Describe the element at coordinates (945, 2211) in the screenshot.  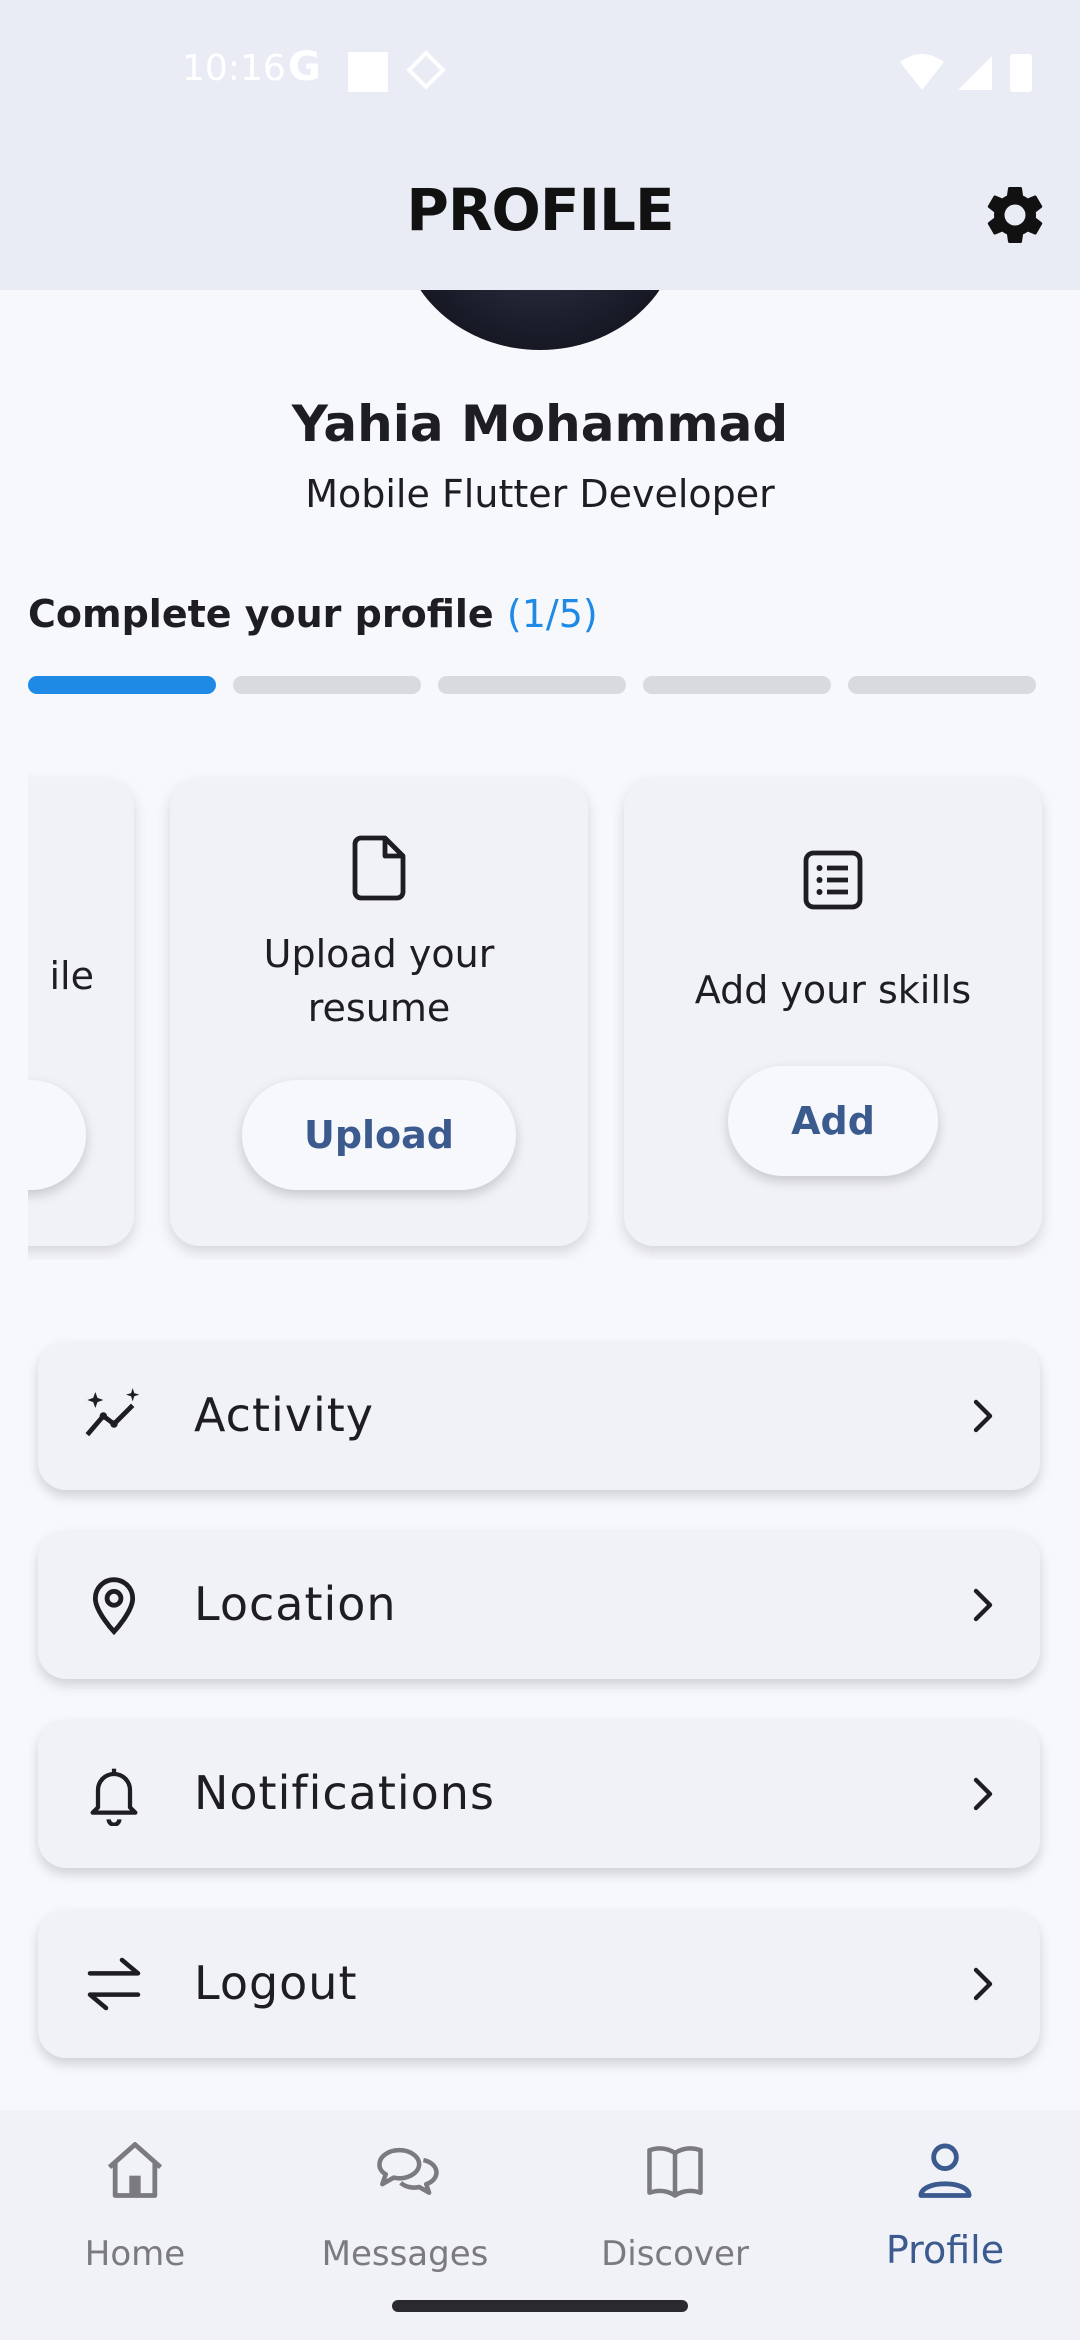
I see `nav-item-profile: Profile` at that location.